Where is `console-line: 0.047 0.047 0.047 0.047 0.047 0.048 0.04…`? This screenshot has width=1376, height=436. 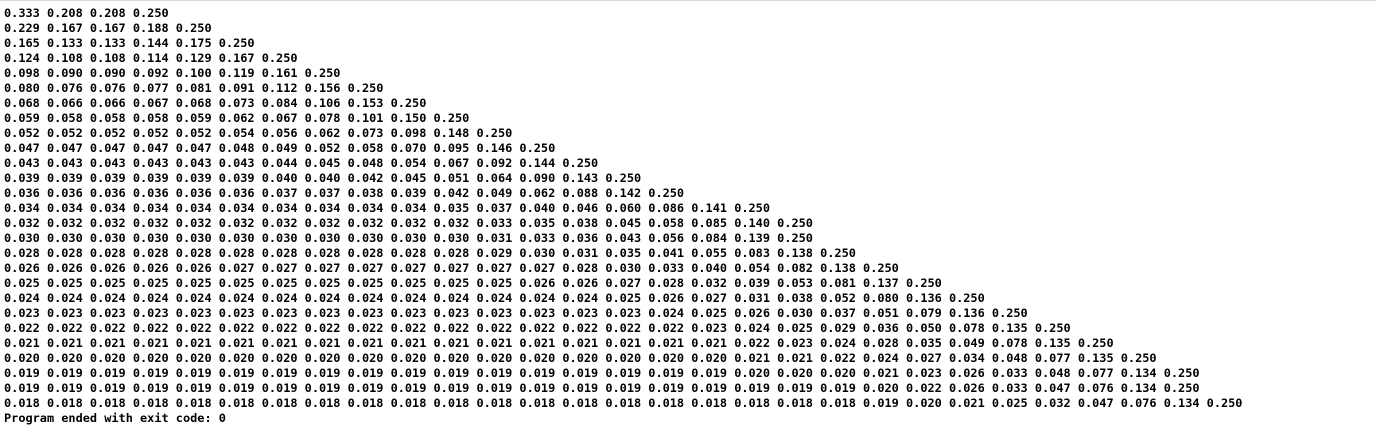
console-line: 0.047 0.047 0.047 0.047 0.047 0.048 0.04… is located at coordinates (280, 148).